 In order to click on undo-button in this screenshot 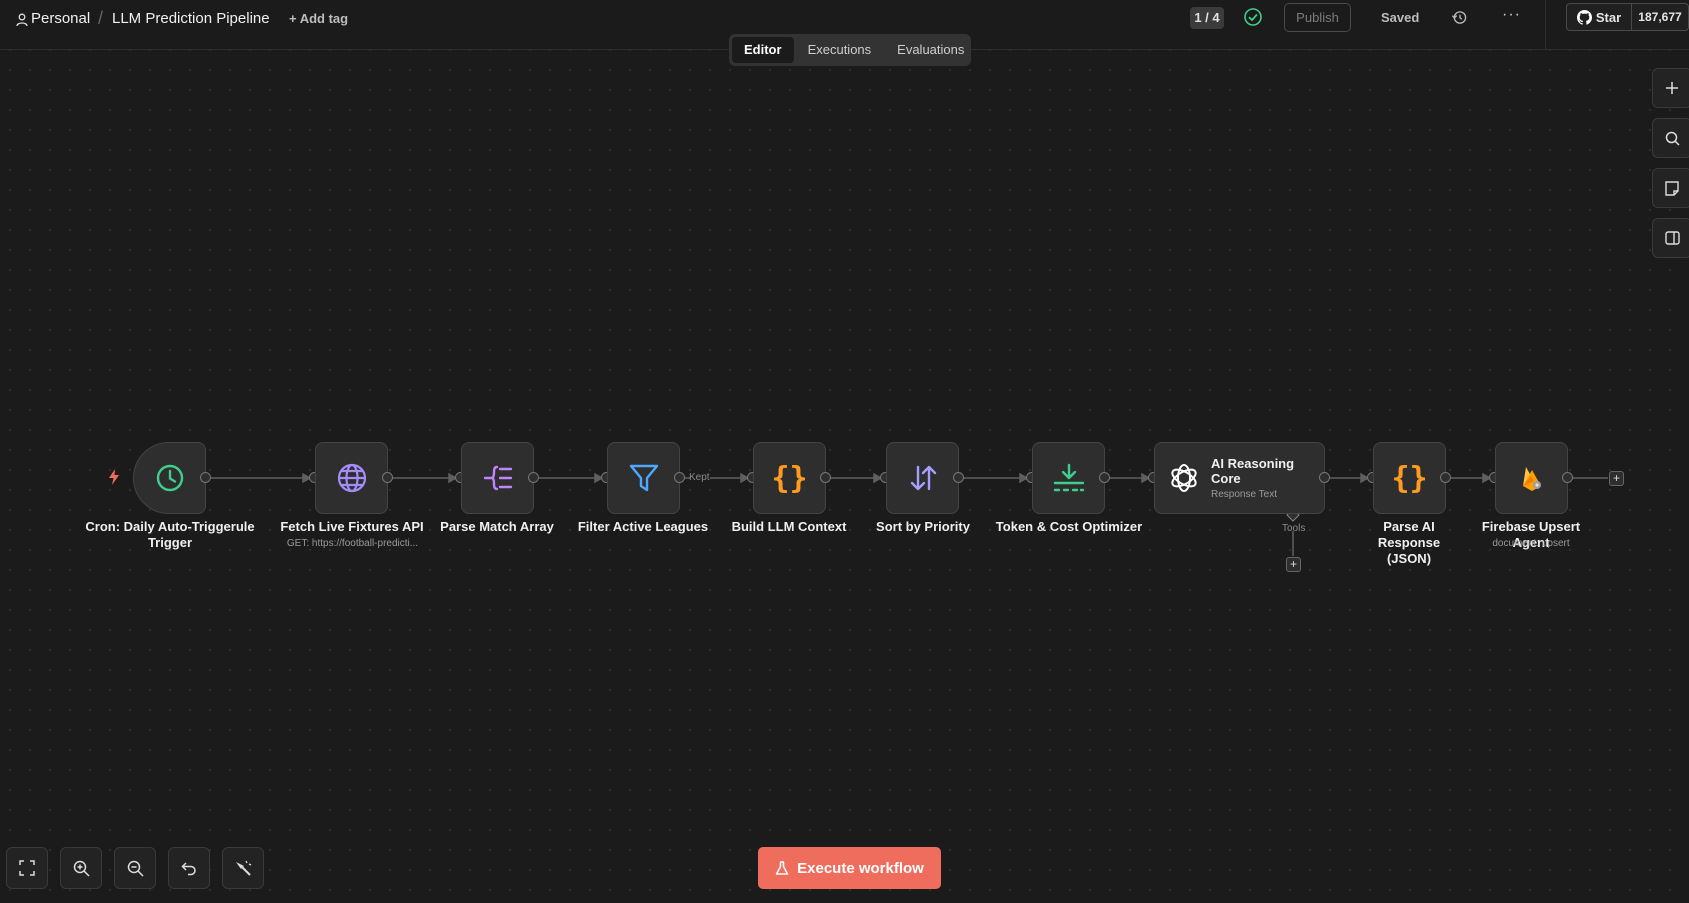, I will do `click(189, 868)`.